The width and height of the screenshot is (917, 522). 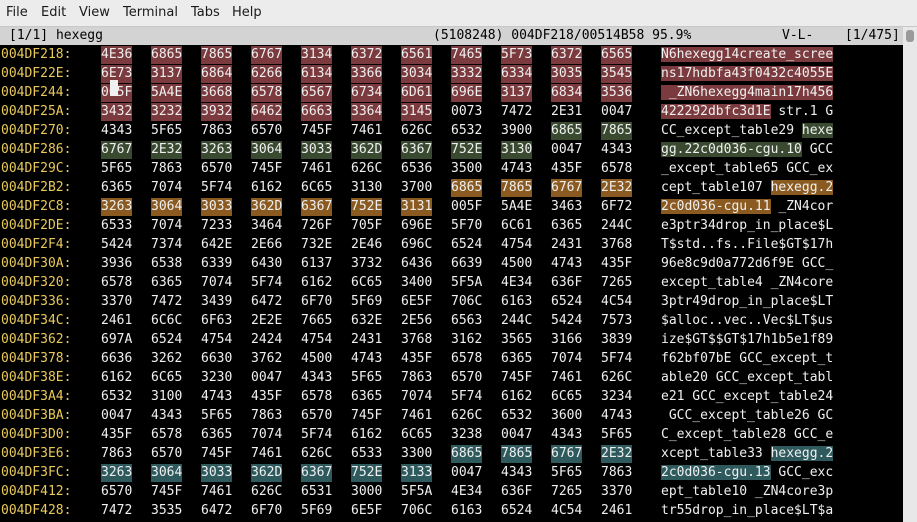 I want to click on hex-word: 6533, so click(x=366, y=454).